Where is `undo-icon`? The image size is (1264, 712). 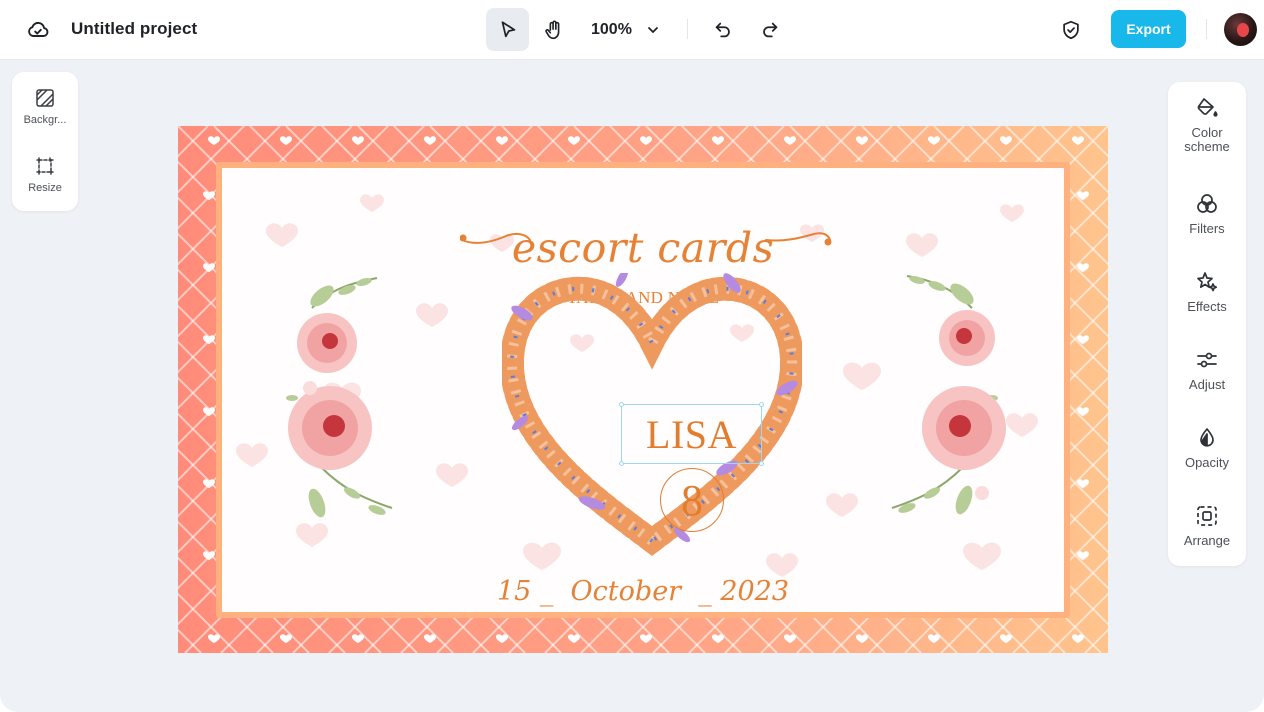
undo-icon is located at coordinates (722, 29).